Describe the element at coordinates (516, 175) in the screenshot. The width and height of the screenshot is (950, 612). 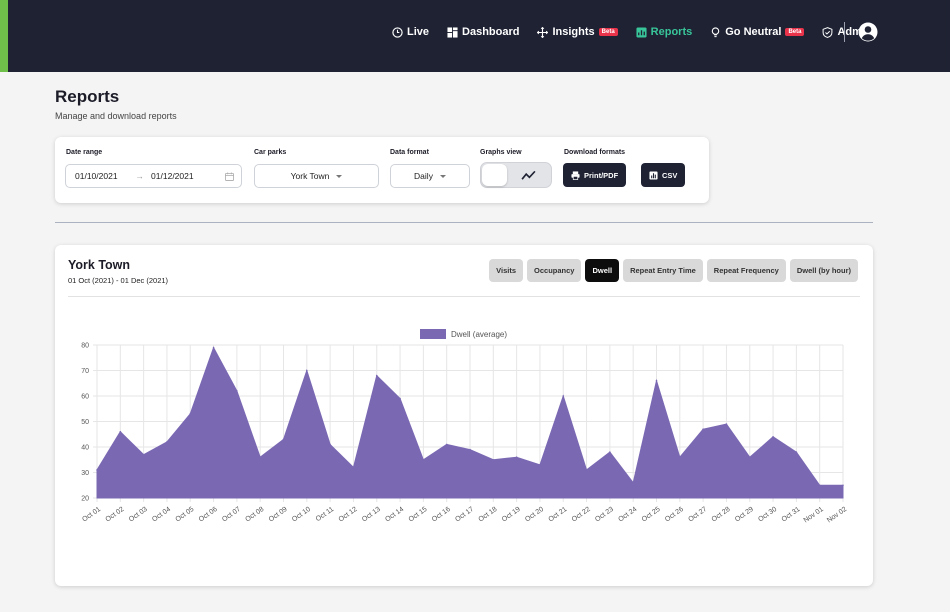
I see `graphs-view-toggle` at that location.